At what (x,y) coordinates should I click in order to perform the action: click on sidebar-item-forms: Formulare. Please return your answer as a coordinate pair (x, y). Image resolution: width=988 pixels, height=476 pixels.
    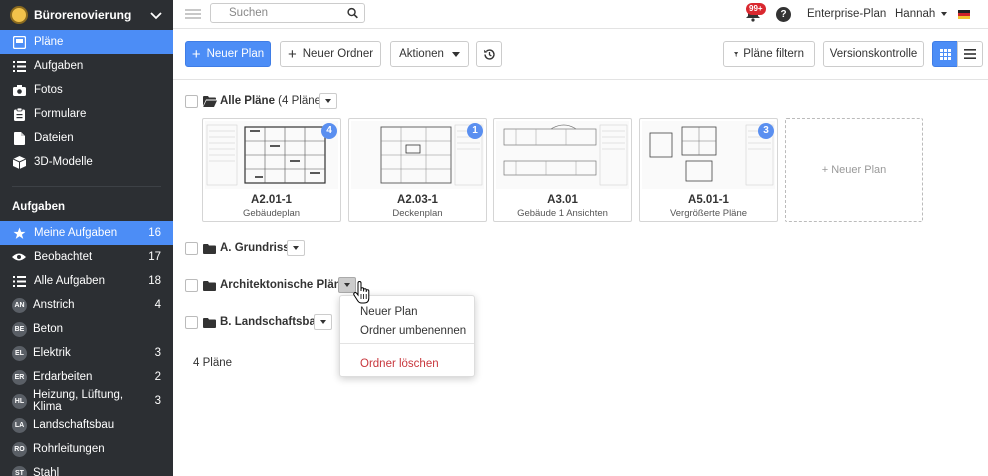
    Looking at the image, I should click on (86, 114).